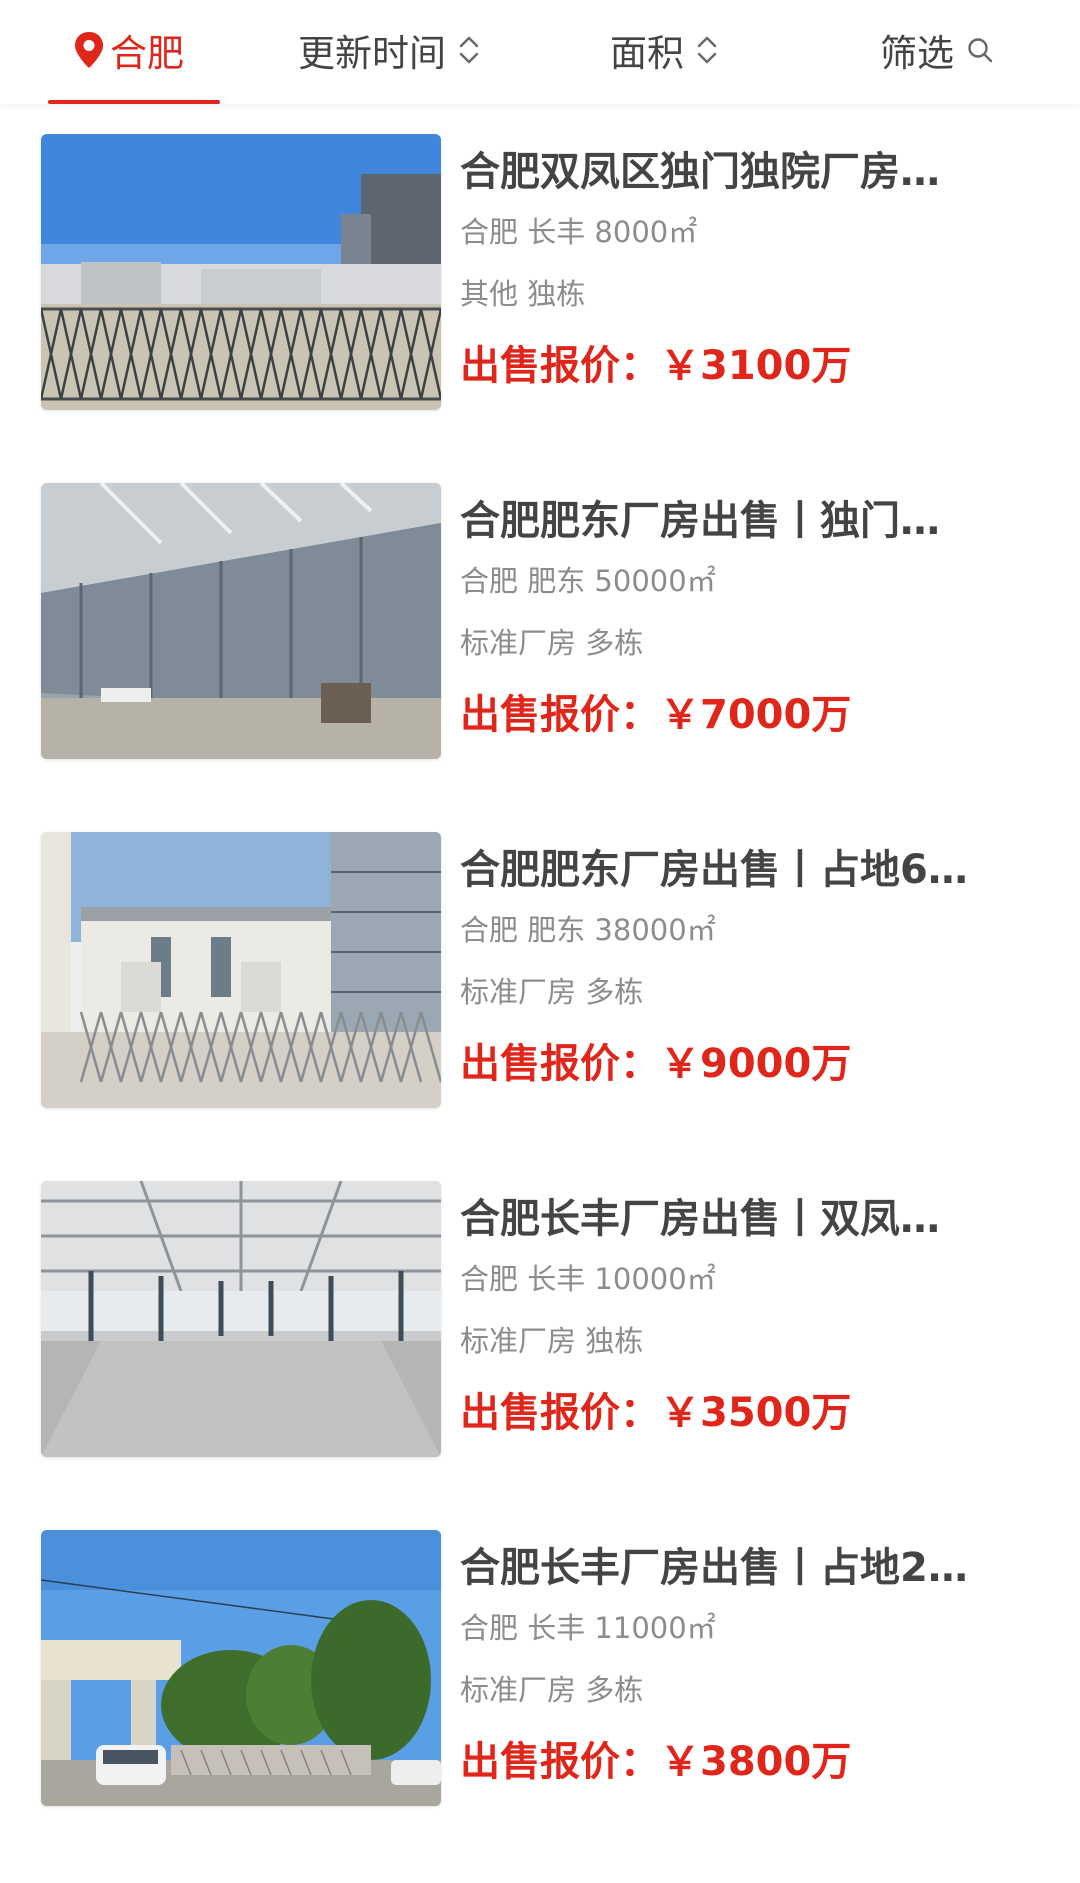 The image size is (1080, 1883). What do you see at coordinates (134, 102) in the screenshot?
I see `active-tab-indicator` at bounding box center [134, 102].